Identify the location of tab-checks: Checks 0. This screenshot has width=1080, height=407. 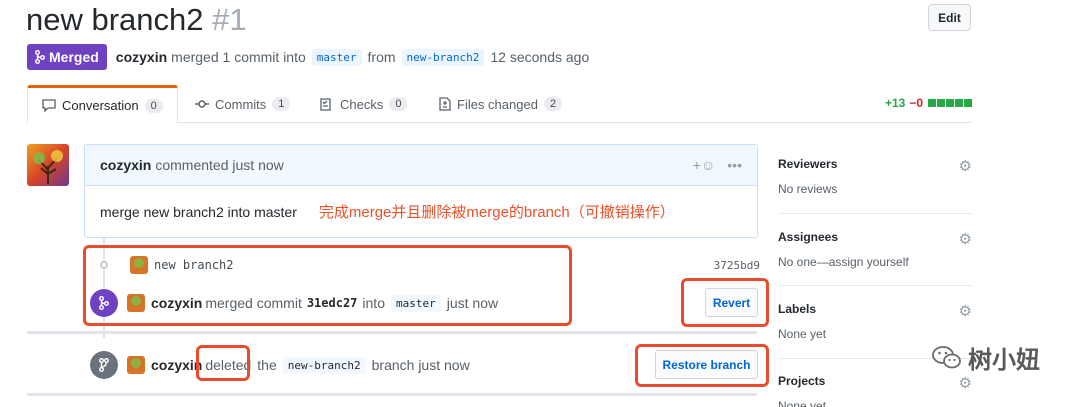
(364, 104).